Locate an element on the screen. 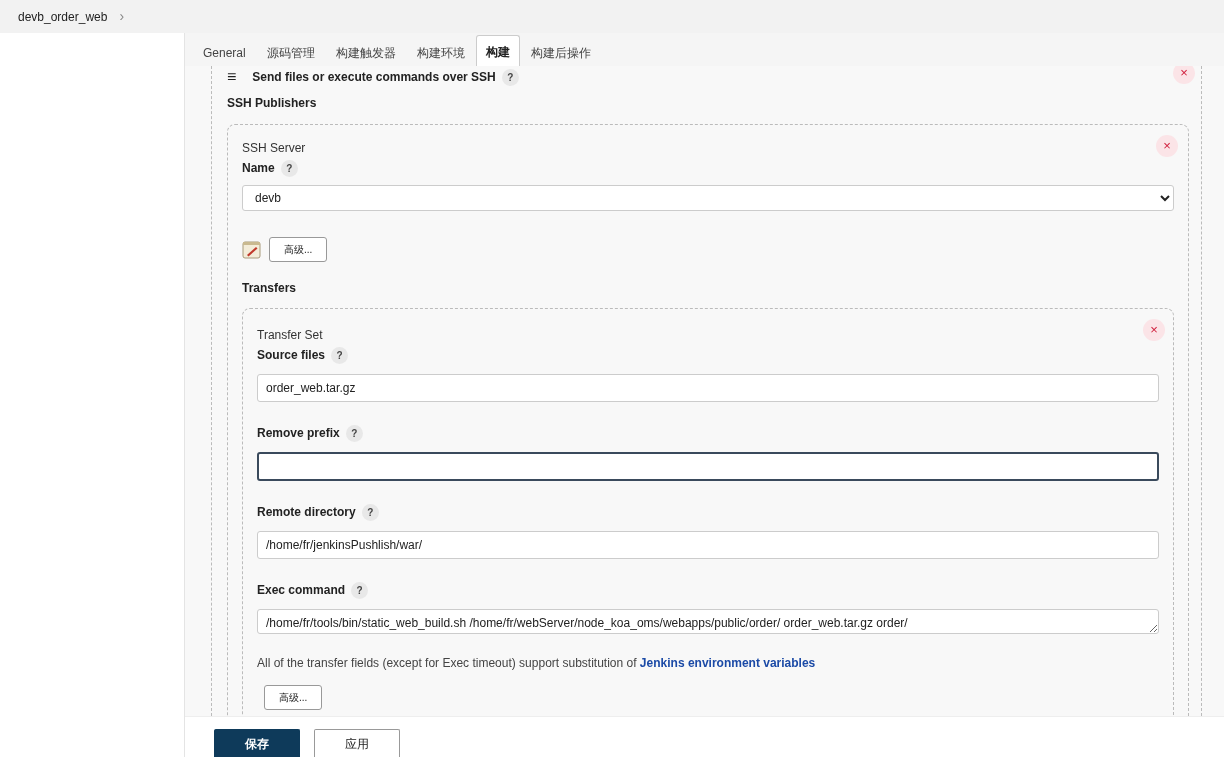 The image size is (1224, 757). field-label: Remove prefix is located at coordinates (298, 433).